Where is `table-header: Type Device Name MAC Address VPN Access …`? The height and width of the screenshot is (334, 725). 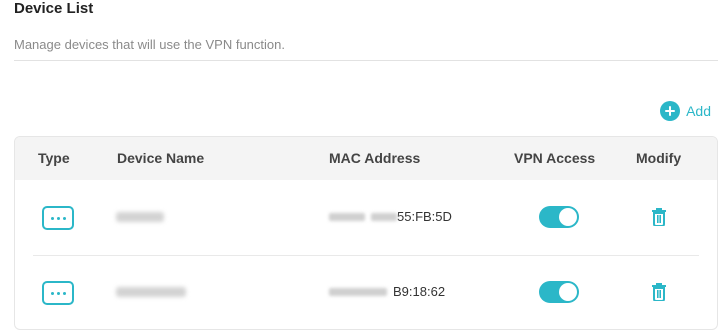
table-header: Type Device Name MAC Address VPN Access … is located at coordinates (366, 158).